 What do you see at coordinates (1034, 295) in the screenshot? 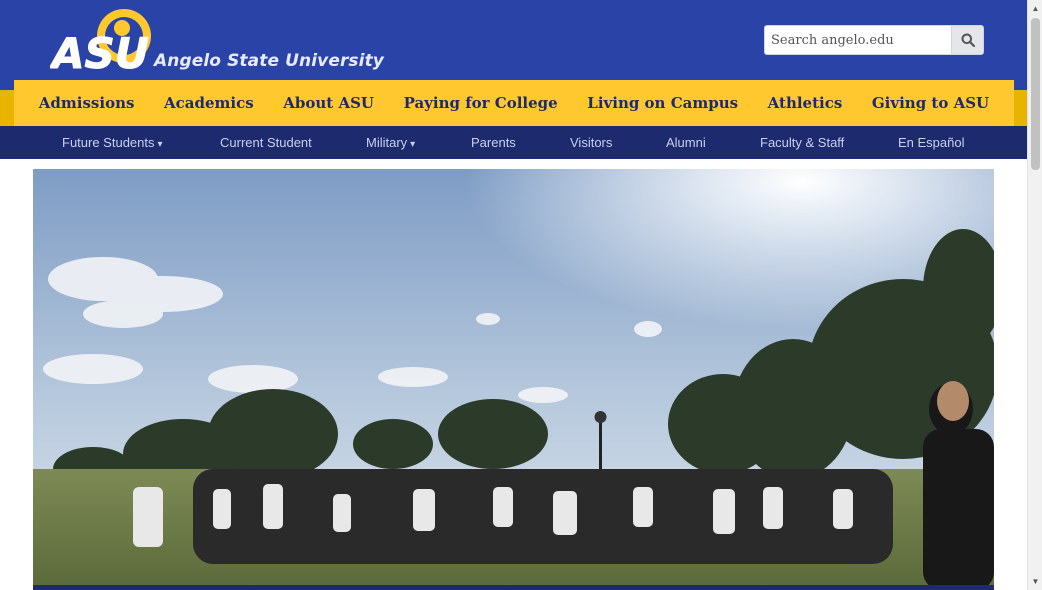
I see `page-scrollbar: ▲ ▼` at bounding box center [1034, 295].